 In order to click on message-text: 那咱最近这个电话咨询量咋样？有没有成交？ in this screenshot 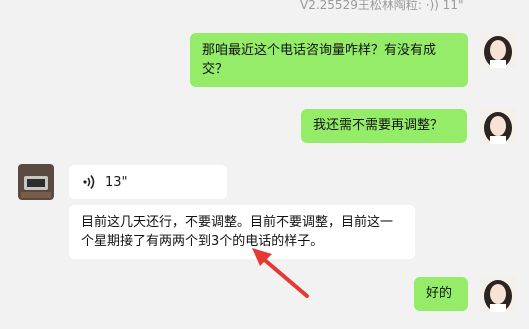, I will do `click(319, 60)`.